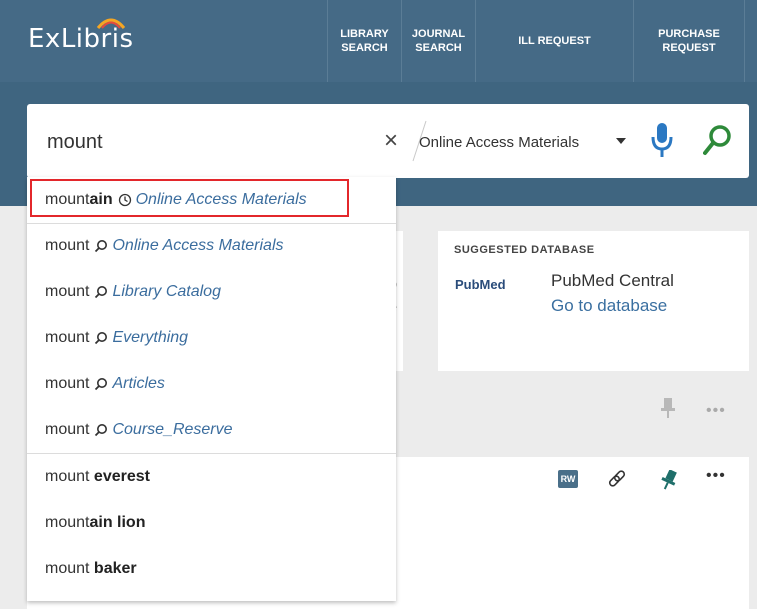  Describe the element at coordinates (119, 476) in the screenshot. I see `suggestion-completion: everest` at that location.